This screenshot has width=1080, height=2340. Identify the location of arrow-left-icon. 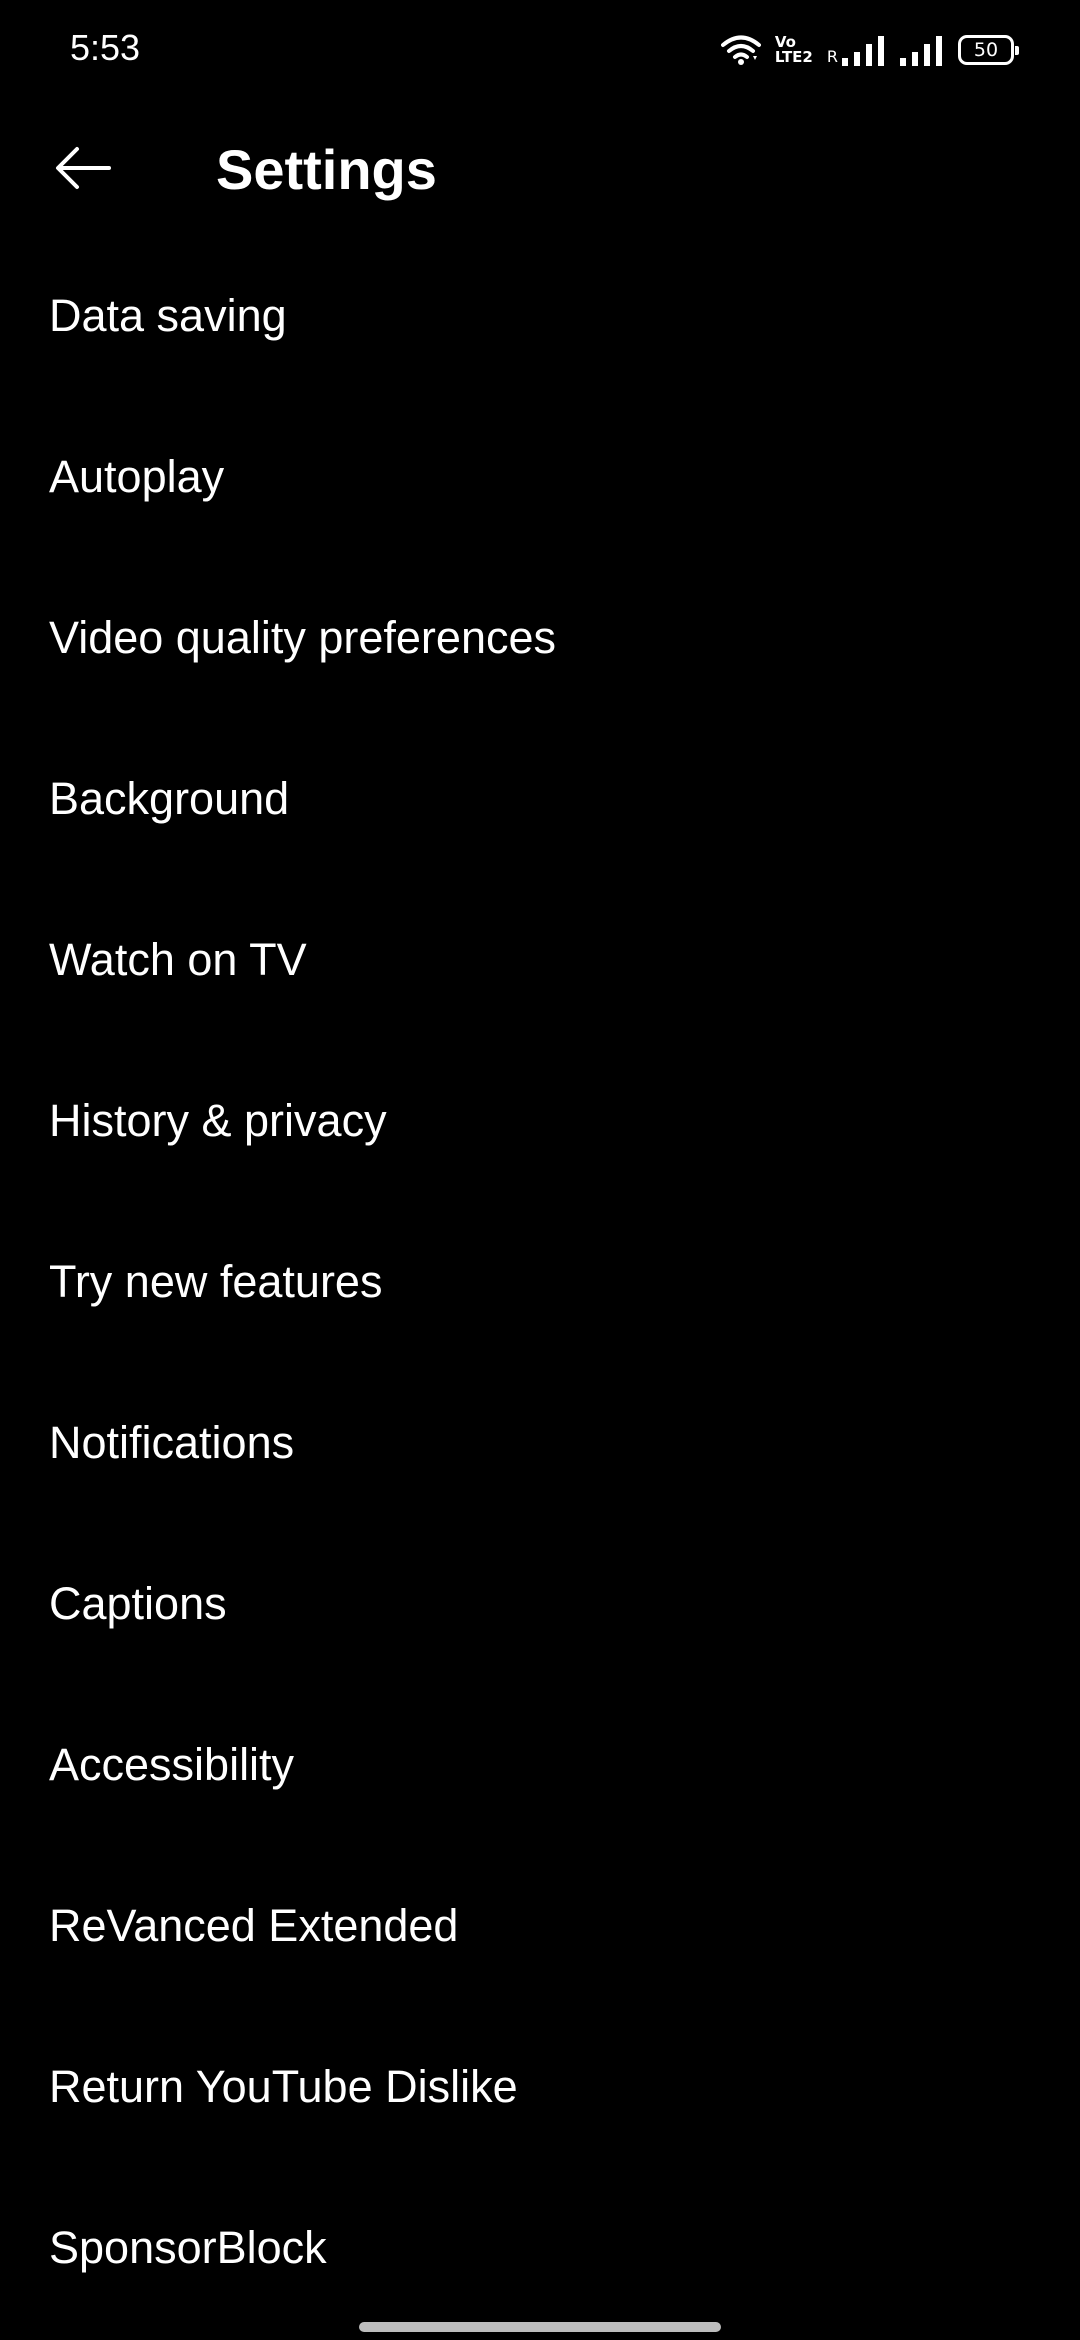
(83, 170).